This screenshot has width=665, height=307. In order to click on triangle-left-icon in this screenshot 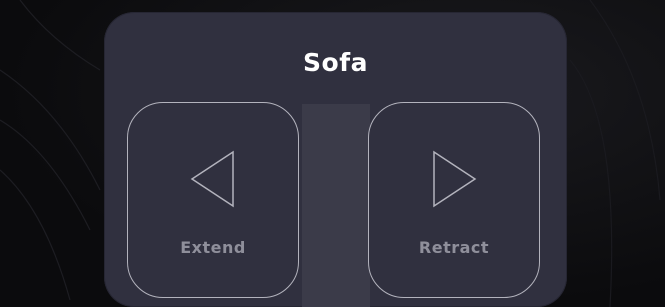, I will do `click(212, 179)`.